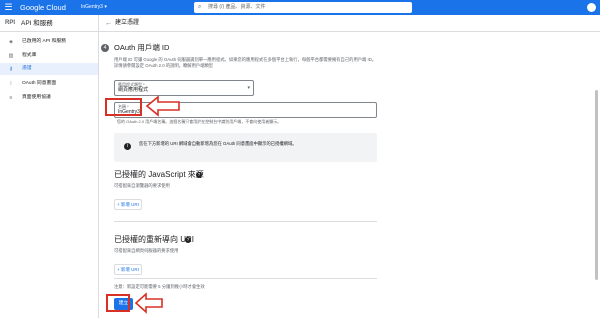 The image size is (600, 318). What do you see at coordinates (303, 7) in the screenshot?
I see `search-bar: ⌕ 搜尋 (/) 產品、資源、文件` at bounding box center [303, 7].